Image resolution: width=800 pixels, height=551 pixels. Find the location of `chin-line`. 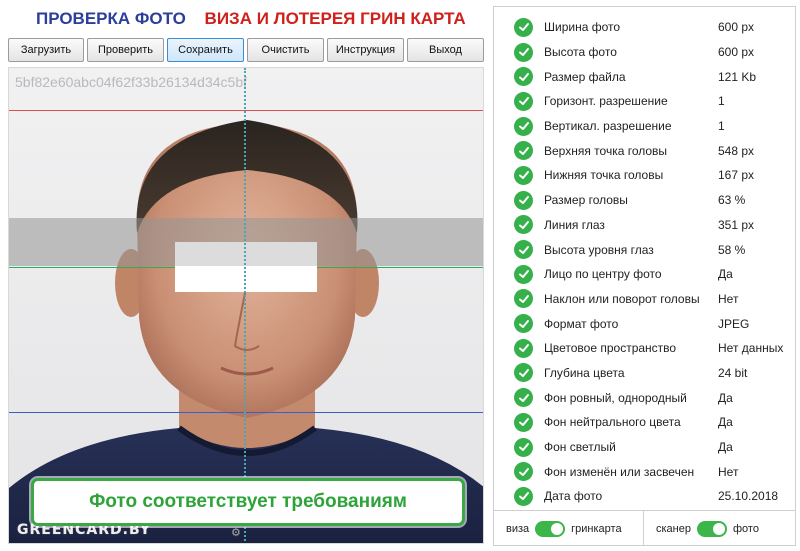

chin-line is located at coordinates (246, 412).